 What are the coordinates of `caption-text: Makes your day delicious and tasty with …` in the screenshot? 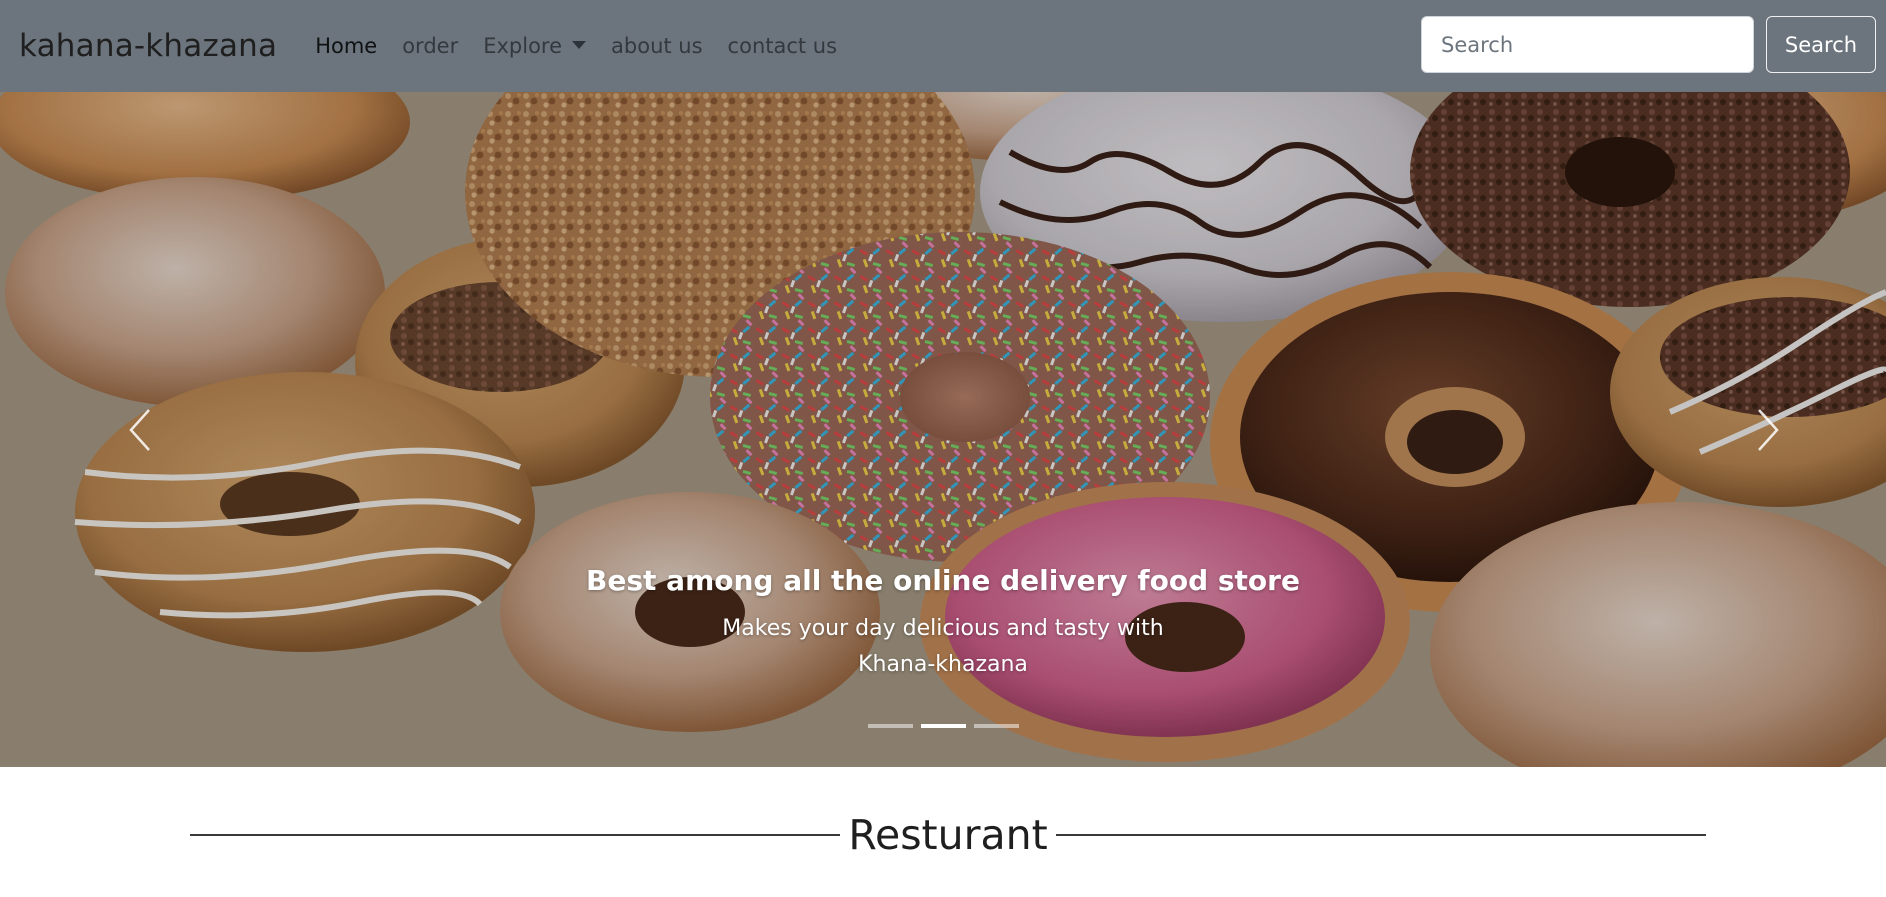 It's located at (943, 646).